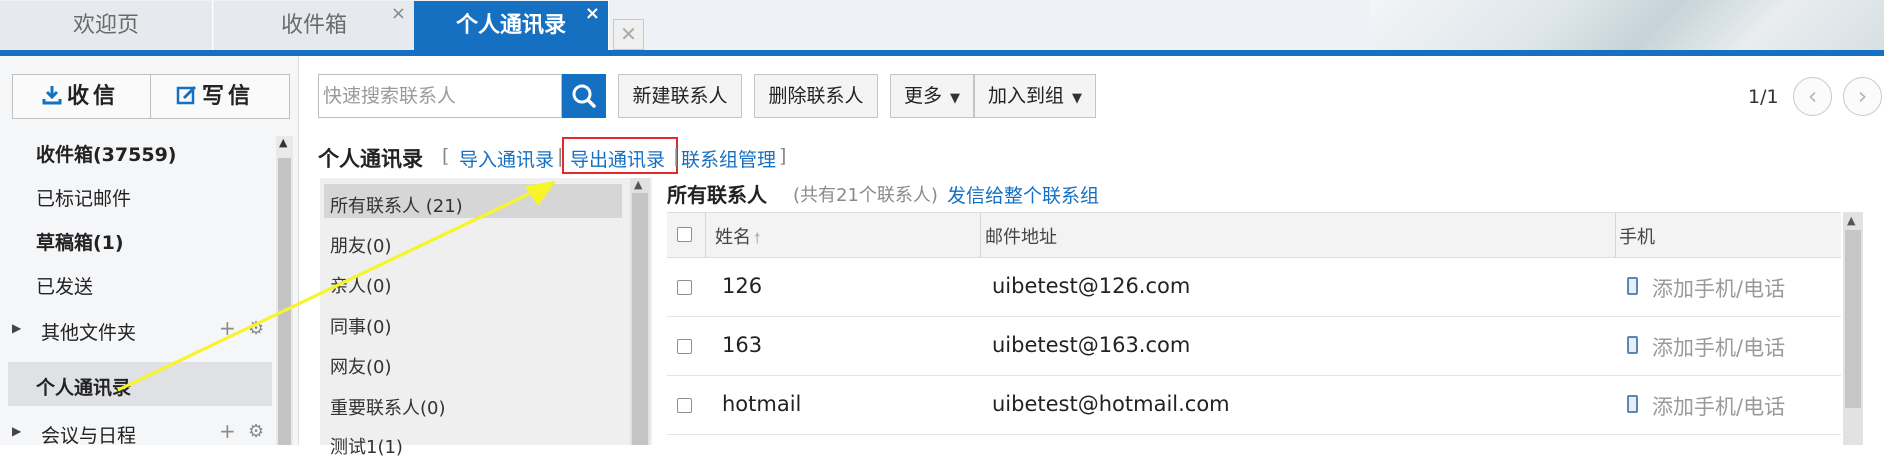 Image resolution: width=1884 pixels, height=459 pixels. Describe the element at coordinates (1091, 345) in the screenshot. I see `contact-email: uibetest@163.com` at that location.